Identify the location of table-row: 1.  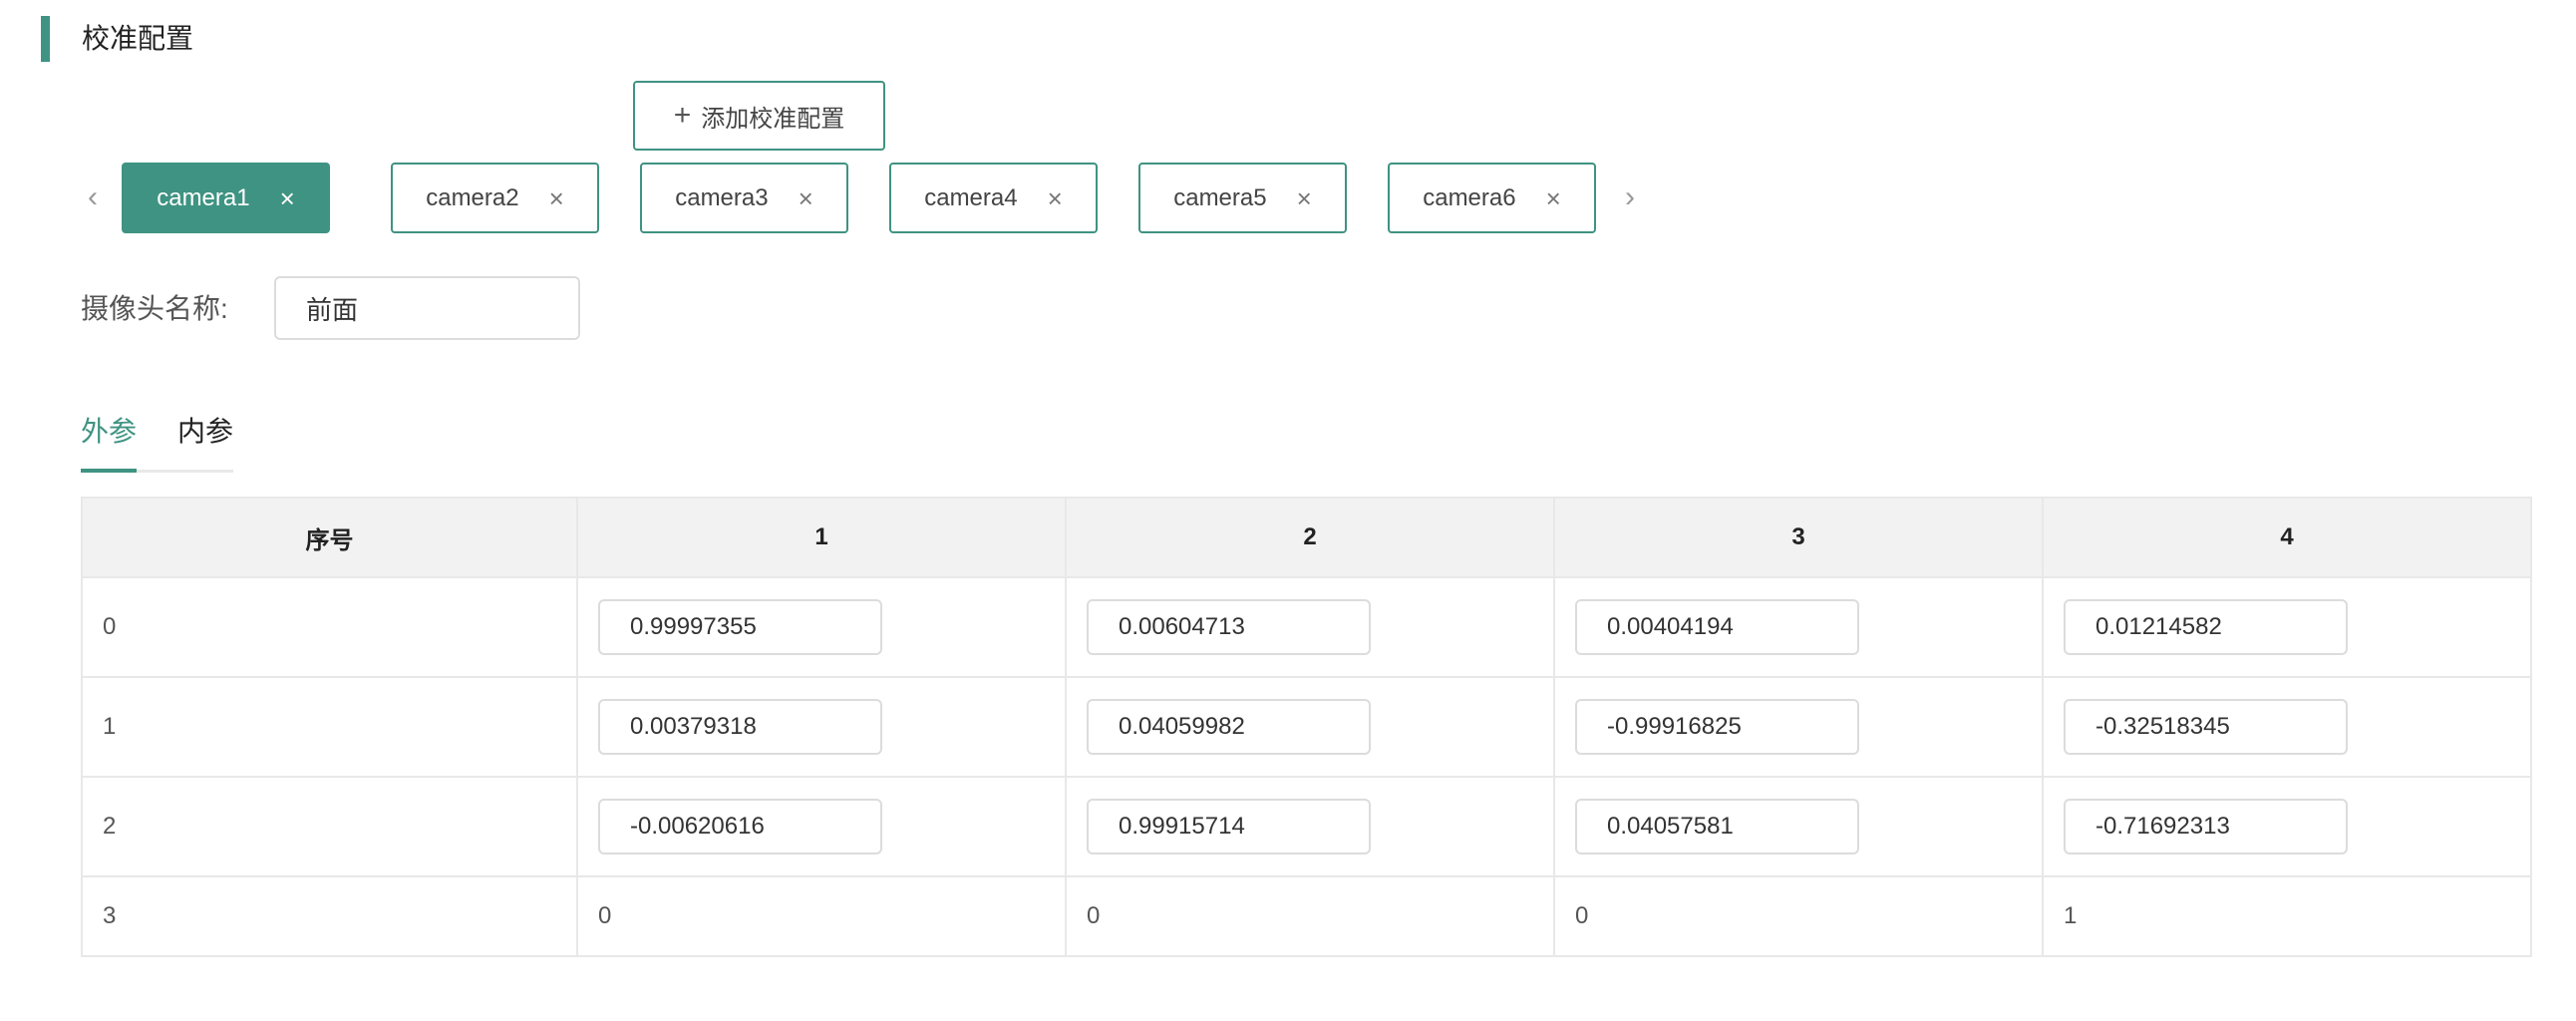
(1306, 727).